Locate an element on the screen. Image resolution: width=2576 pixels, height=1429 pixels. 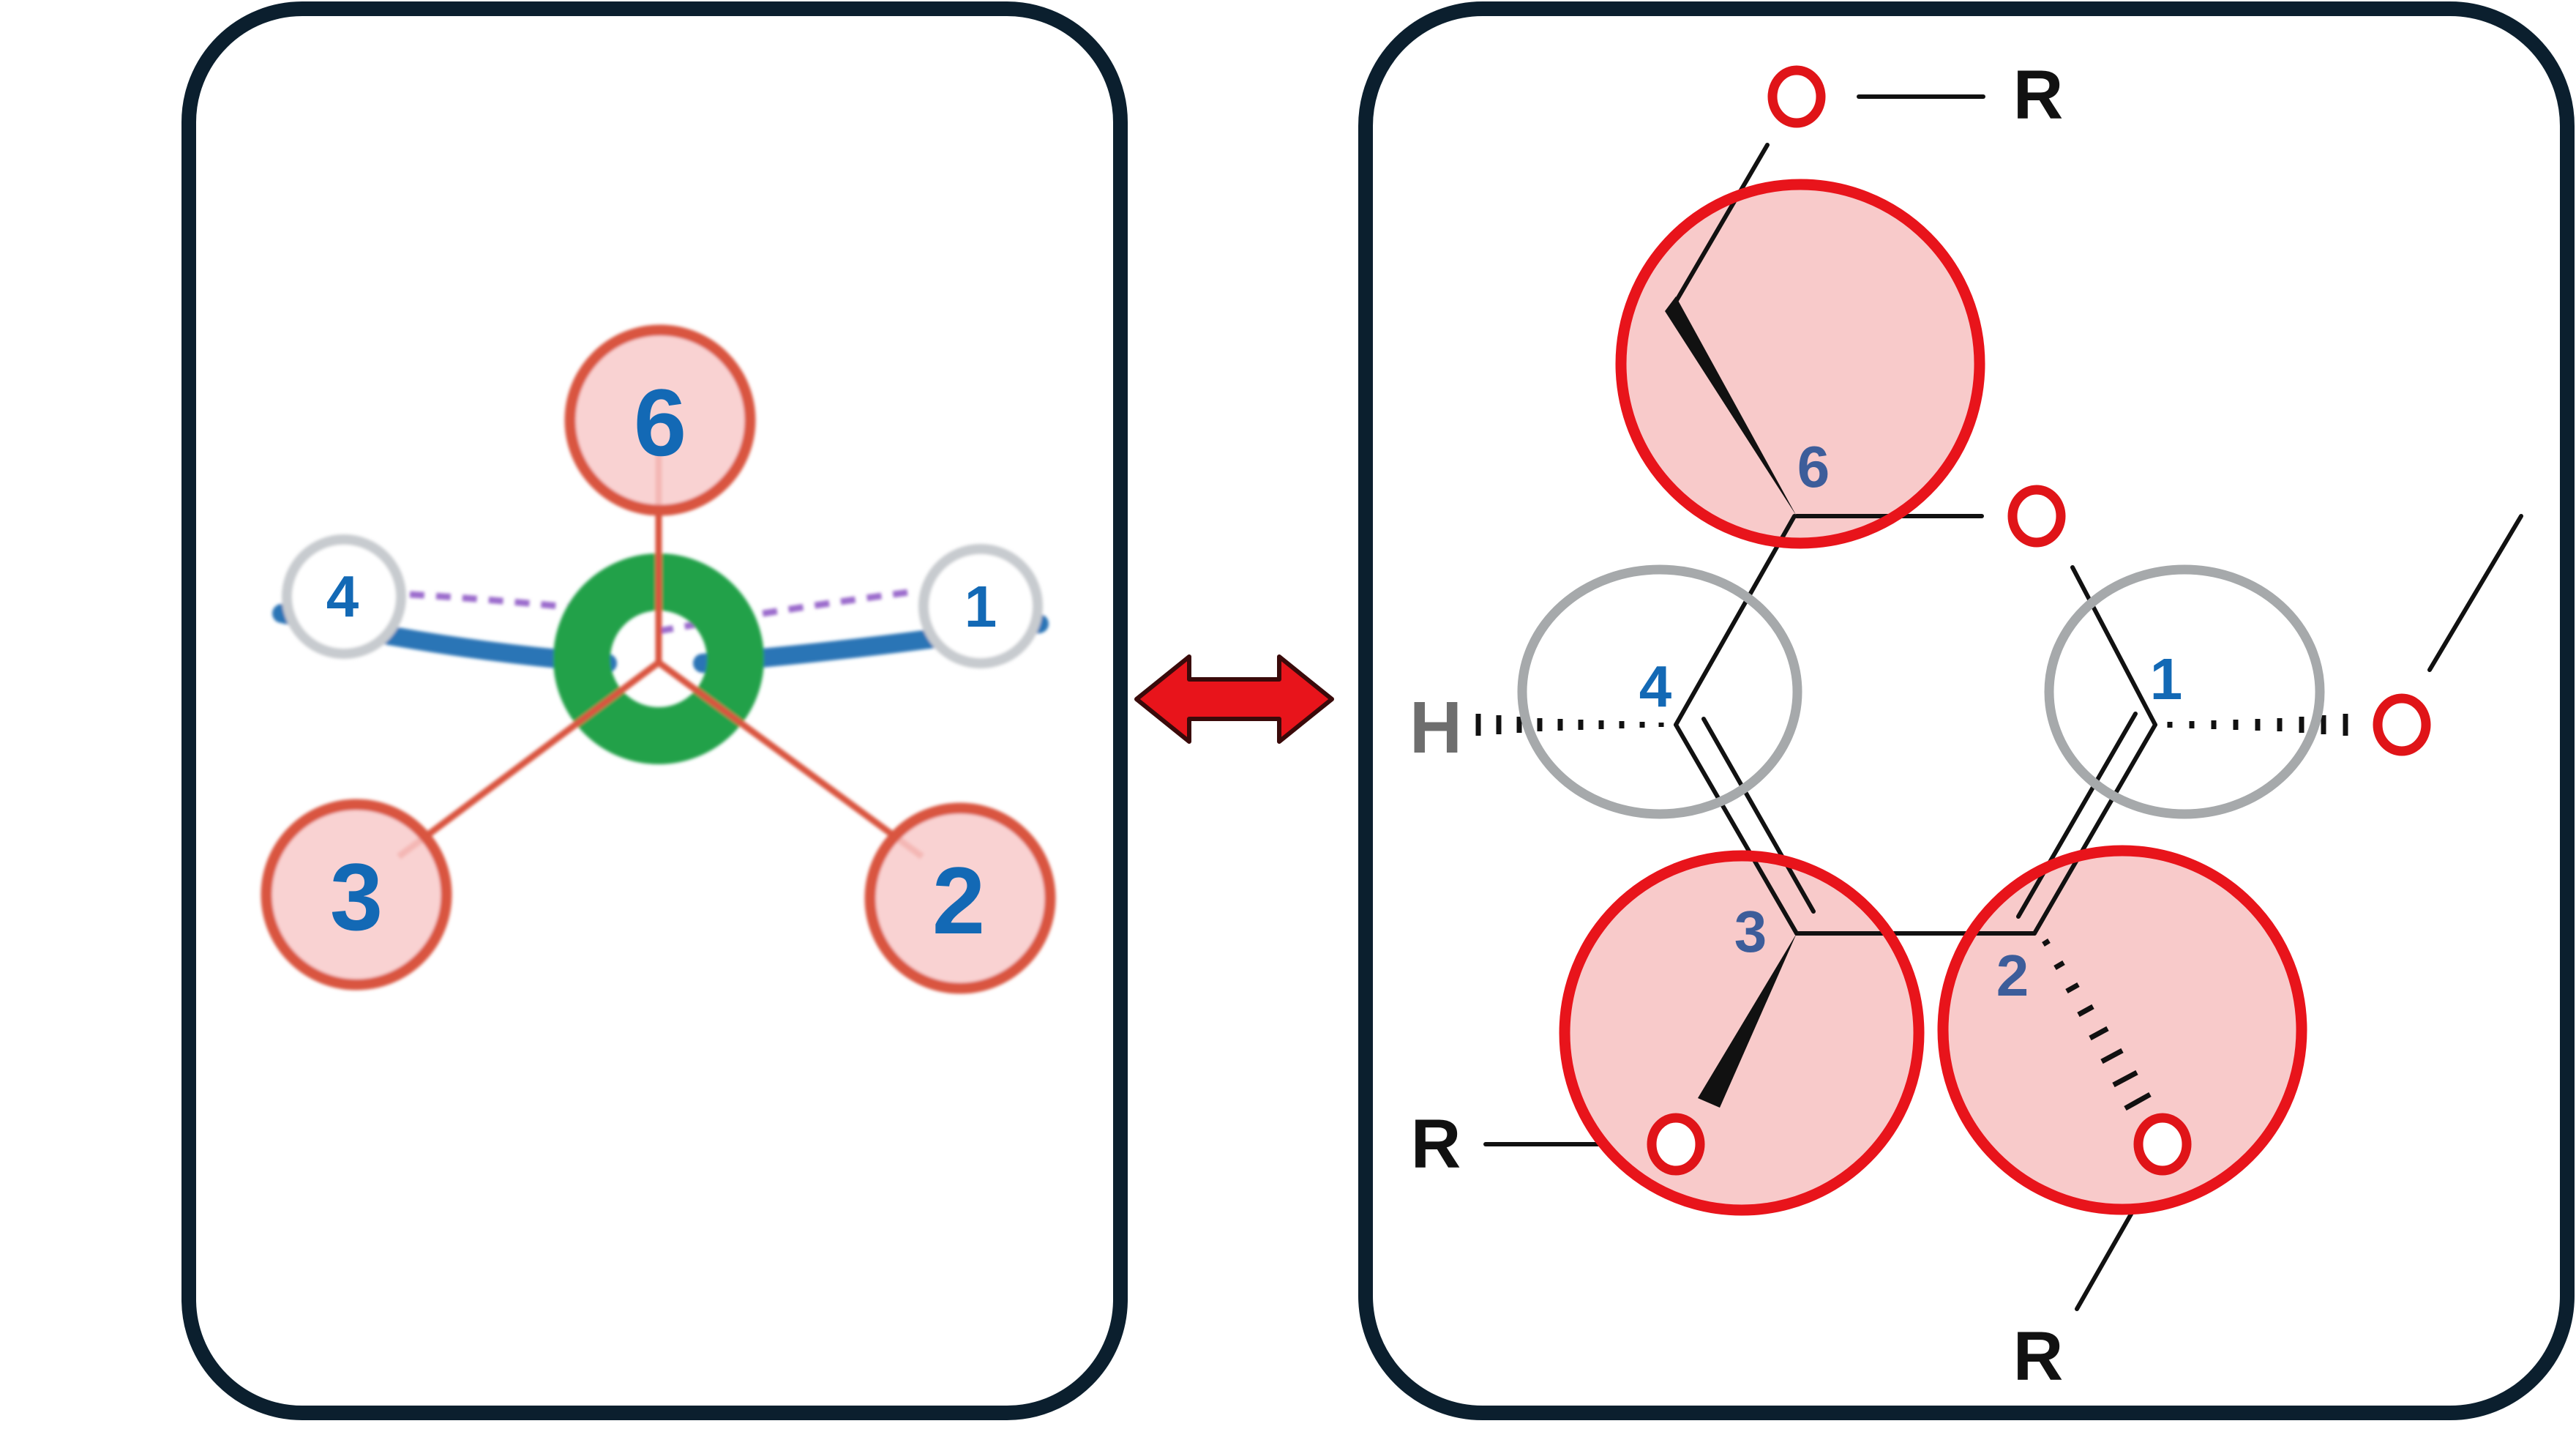
hydrogen-label: H is located at coordinates (1435, 728).